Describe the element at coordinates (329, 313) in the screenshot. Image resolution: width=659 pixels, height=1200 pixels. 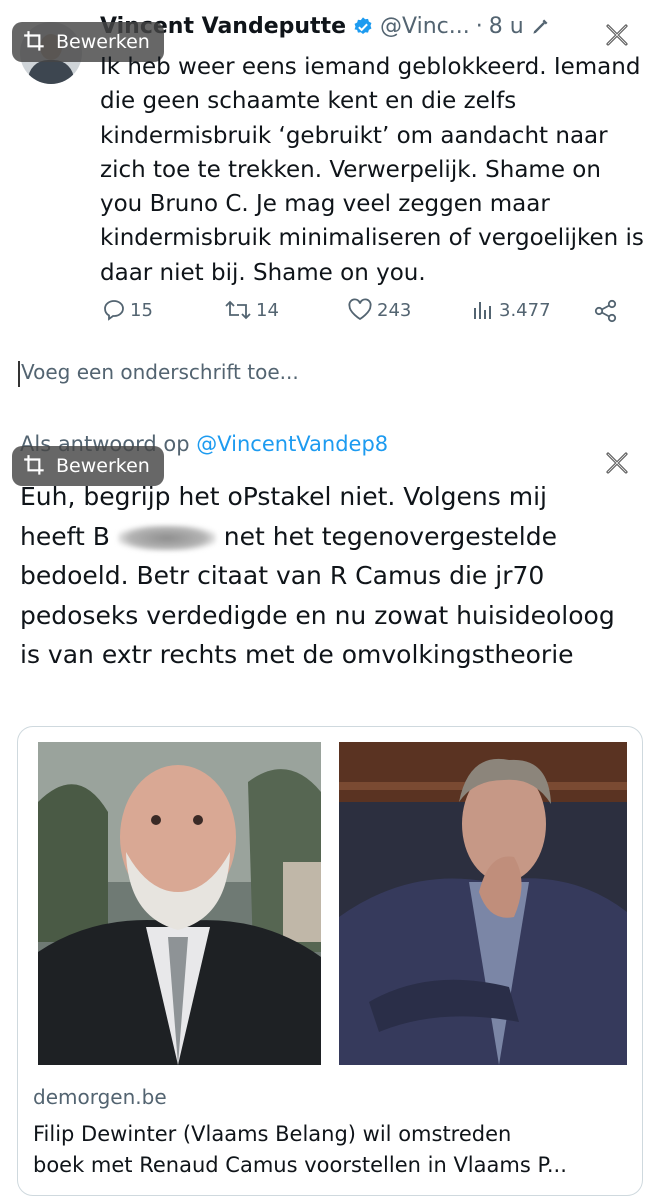
I see `tweet-actions: 15 14 243 3.477` at that location.